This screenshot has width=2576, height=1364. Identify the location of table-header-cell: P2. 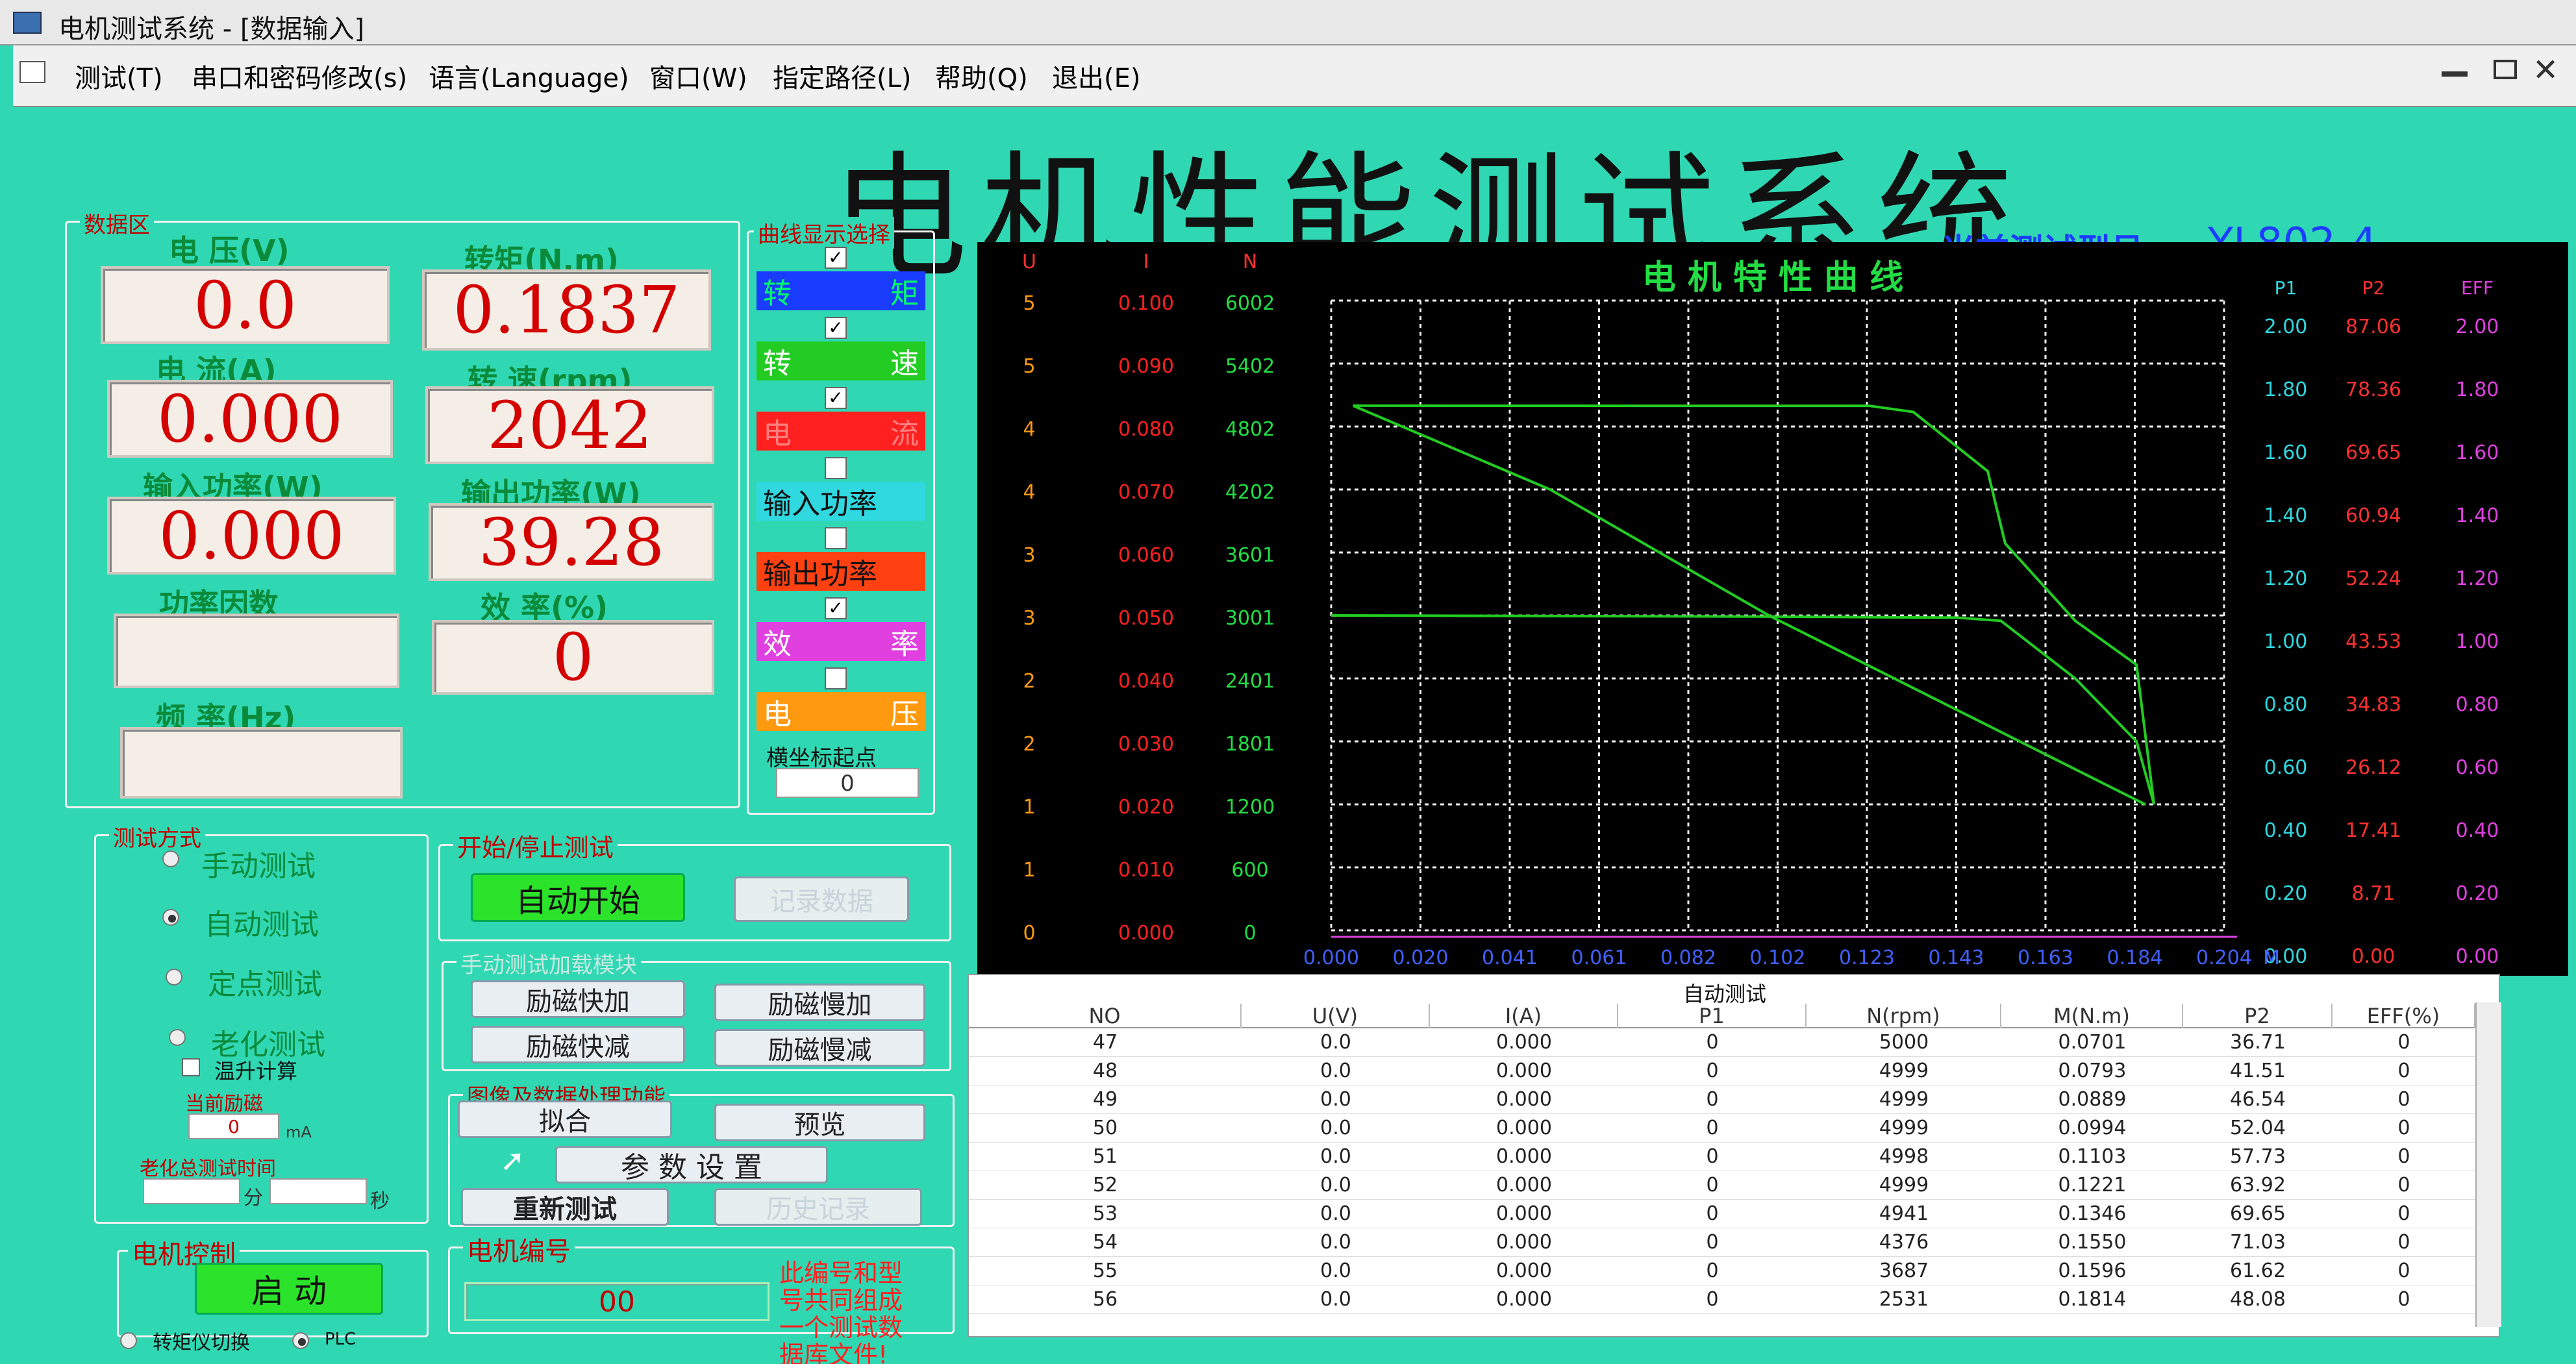
(2257, 1016).